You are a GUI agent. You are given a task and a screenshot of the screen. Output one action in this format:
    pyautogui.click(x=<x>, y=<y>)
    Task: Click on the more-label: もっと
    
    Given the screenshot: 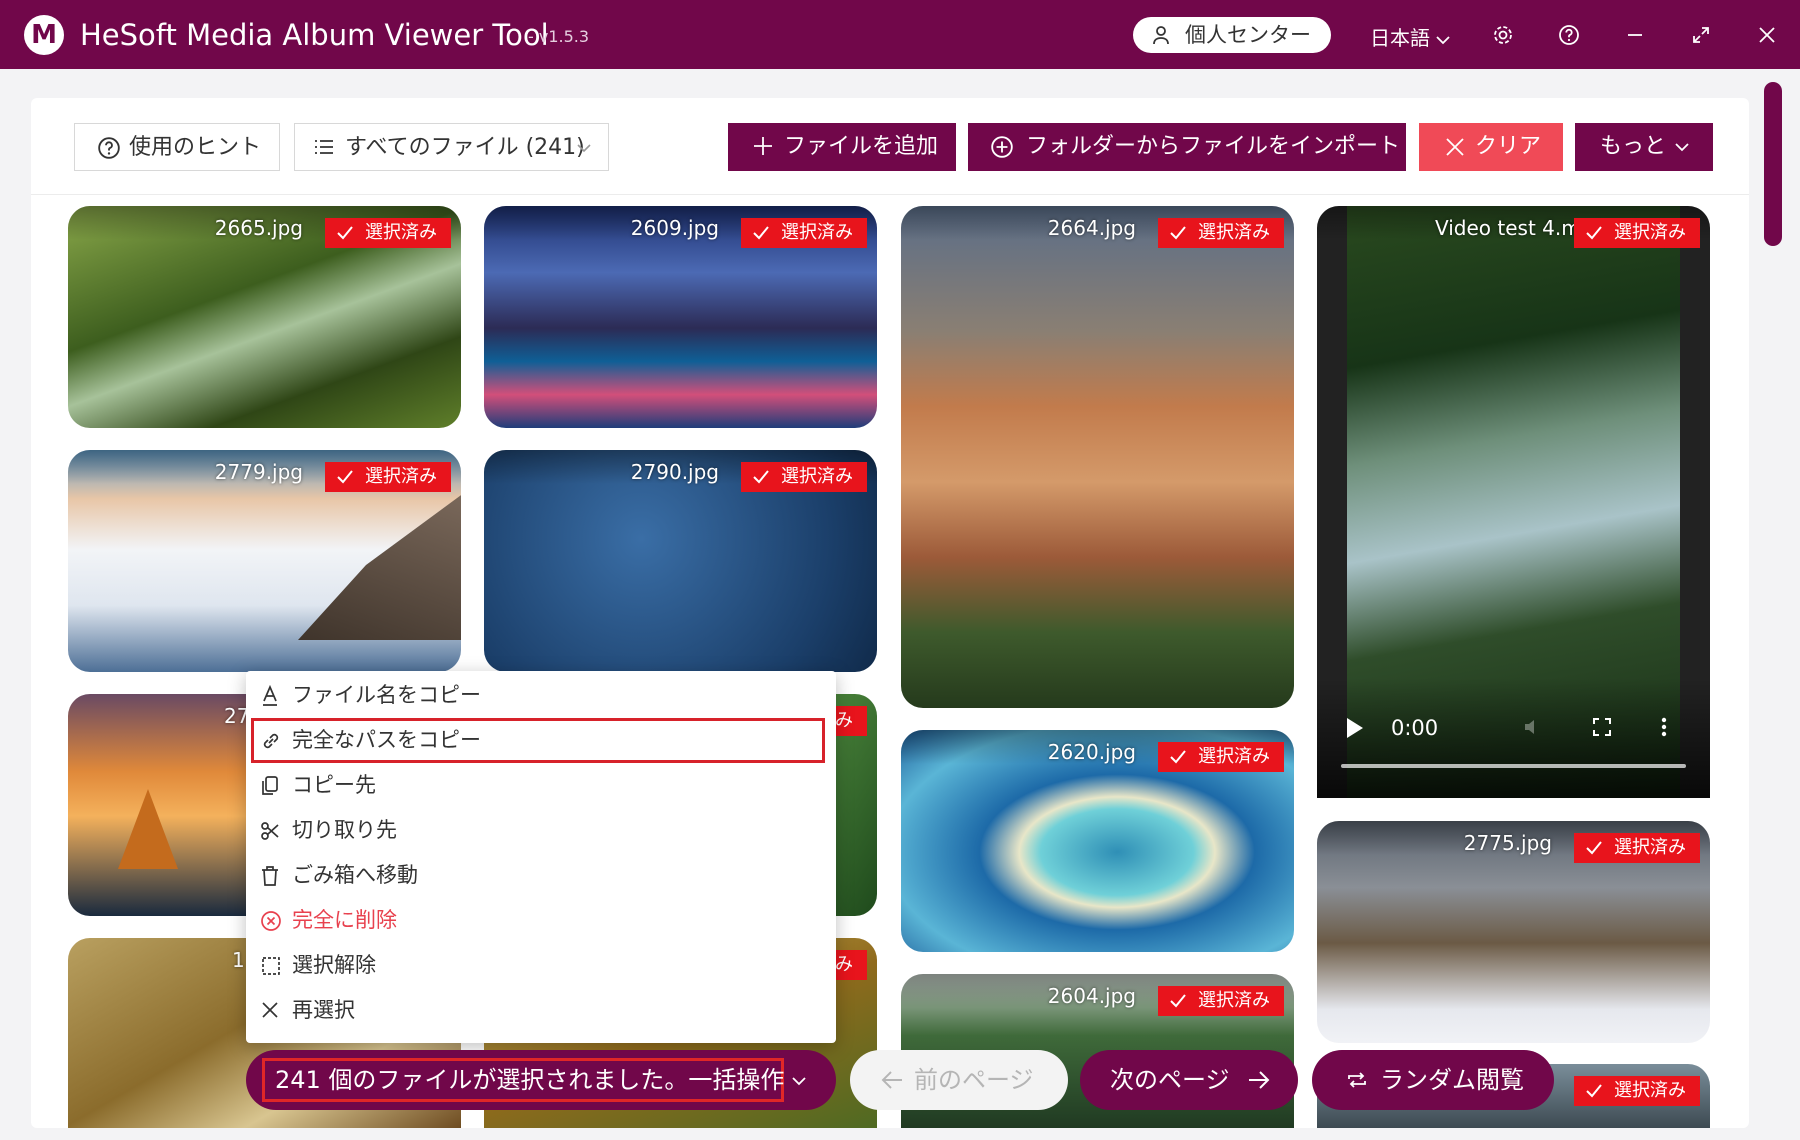 What is the action you would take?
    pyautogui.click(x=1633, y=146)
    